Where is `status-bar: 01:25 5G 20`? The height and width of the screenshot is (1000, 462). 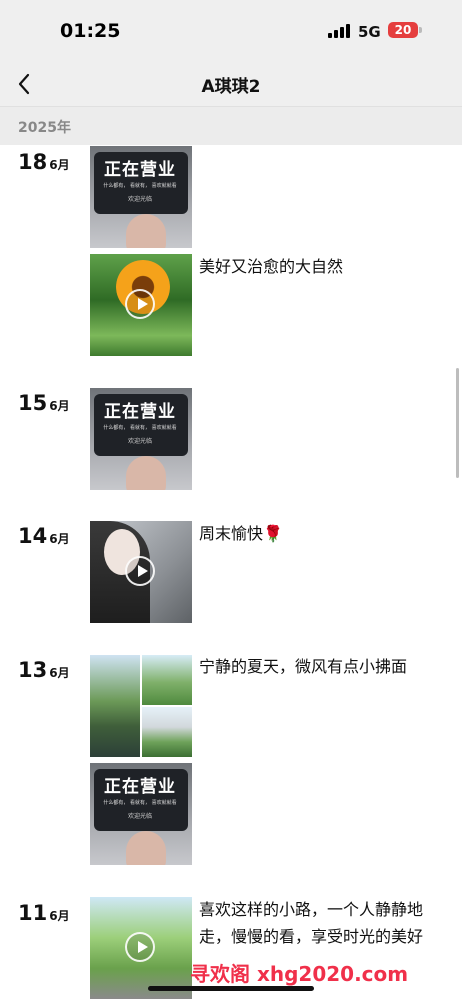
status-bar: 01:25 5G 20 is located at coordinates (231, 31).